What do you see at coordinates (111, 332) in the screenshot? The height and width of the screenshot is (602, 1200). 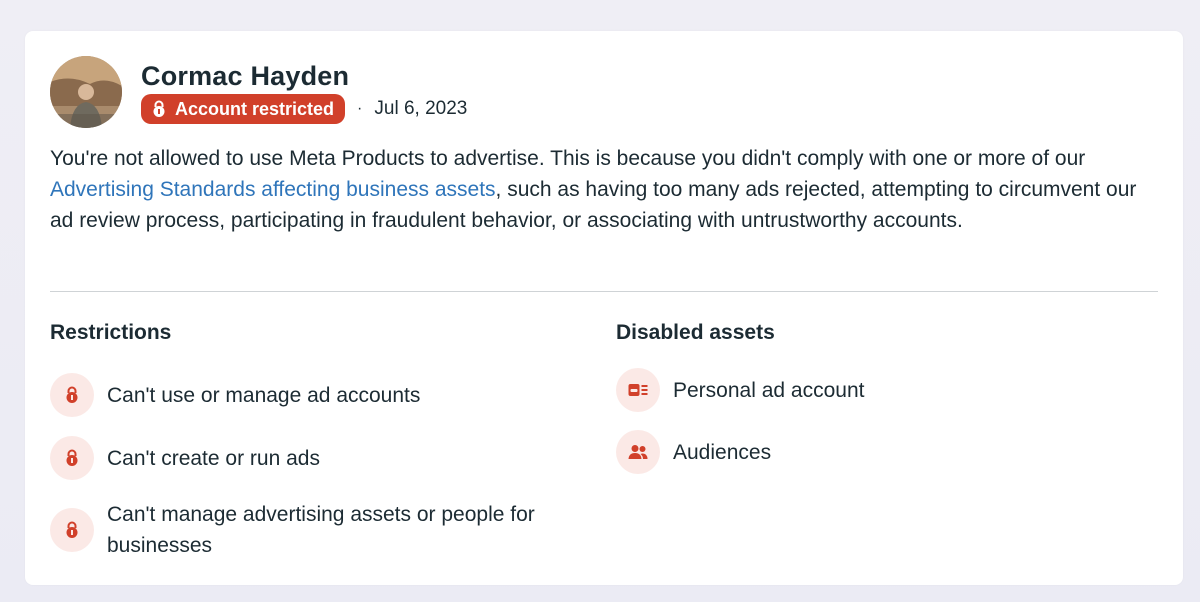 I see `restrictions-title: Restrictions` at bounding box center [111, 332].